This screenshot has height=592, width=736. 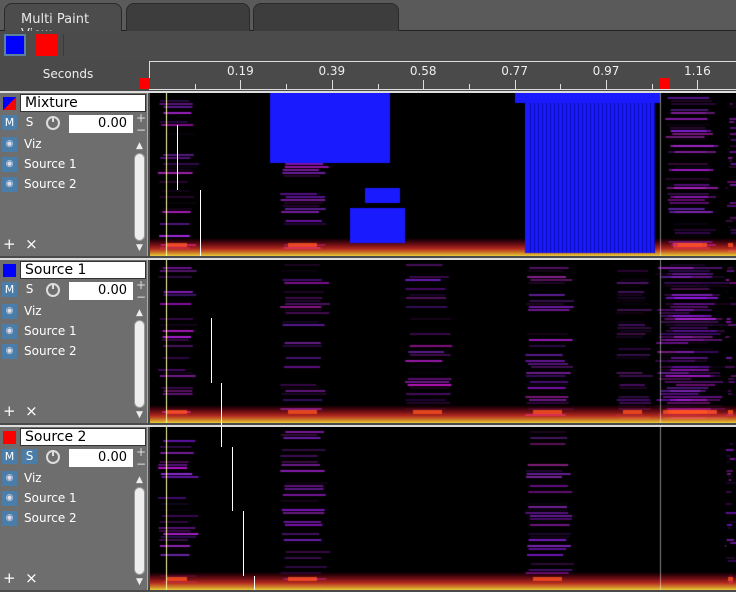 I want to click on divider, so click(x=63, y=45).